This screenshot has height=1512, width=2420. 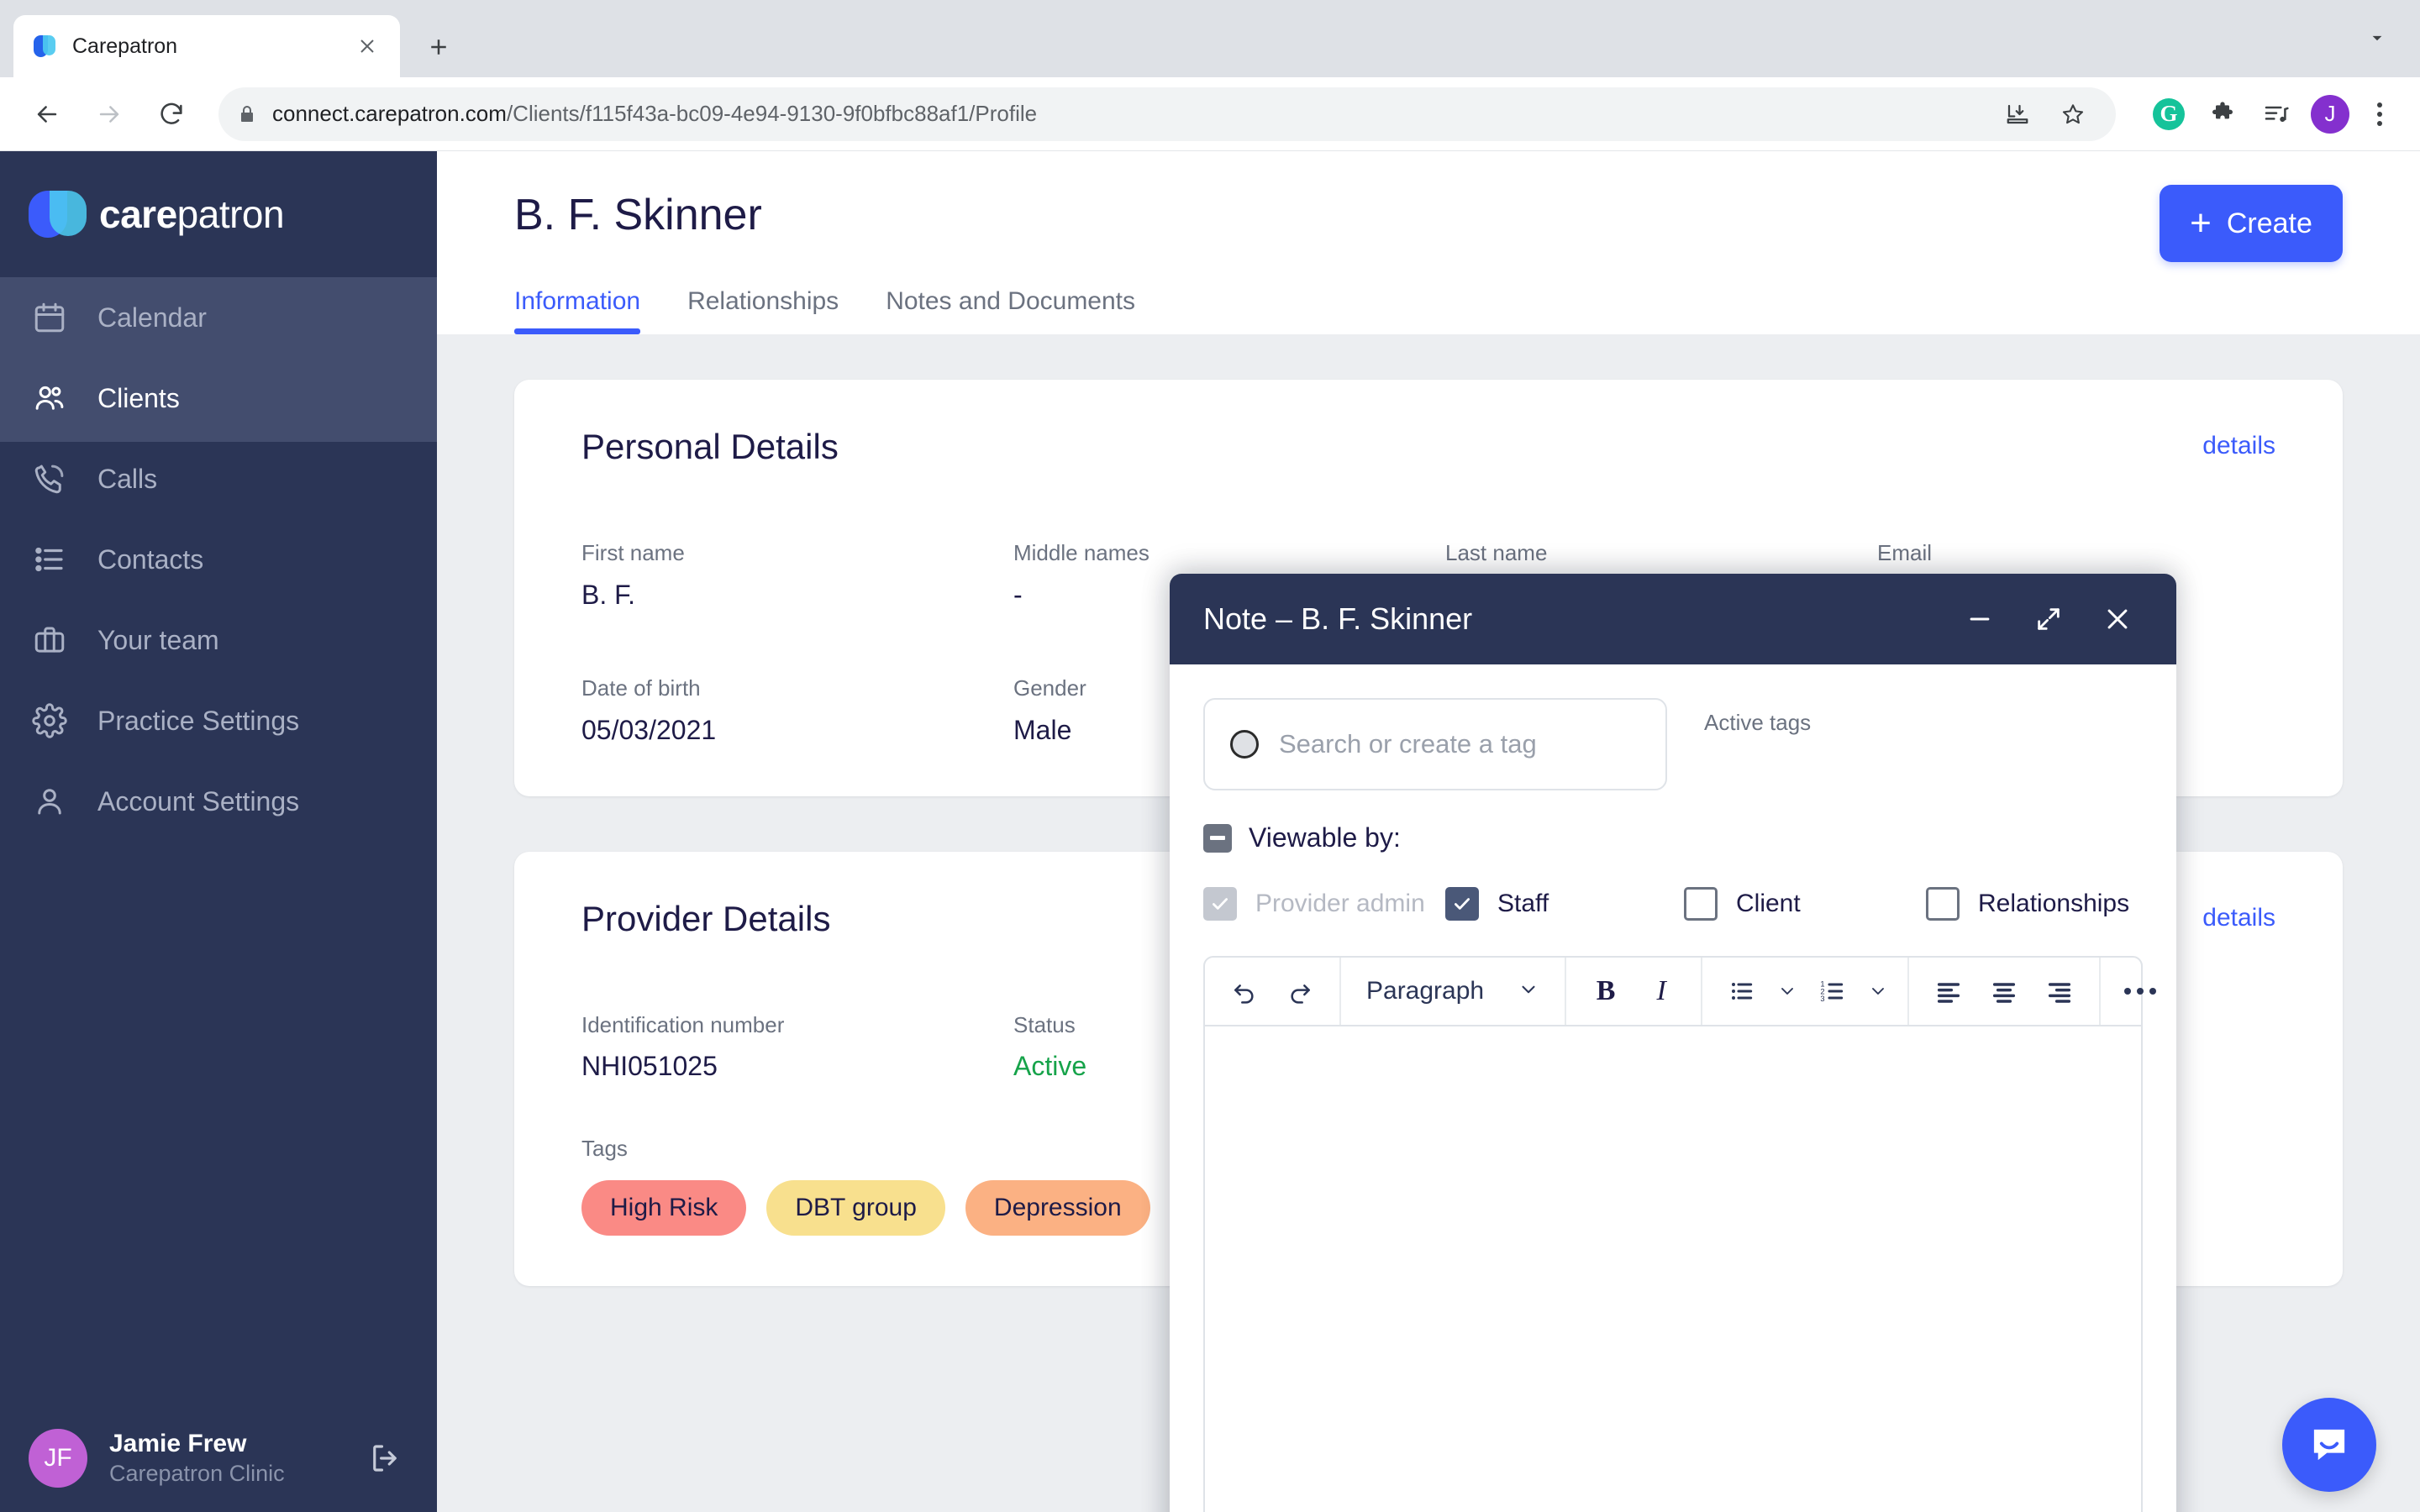 I want to click on sidebar-item-calendar: Calendar, so click(x=218, y=317).